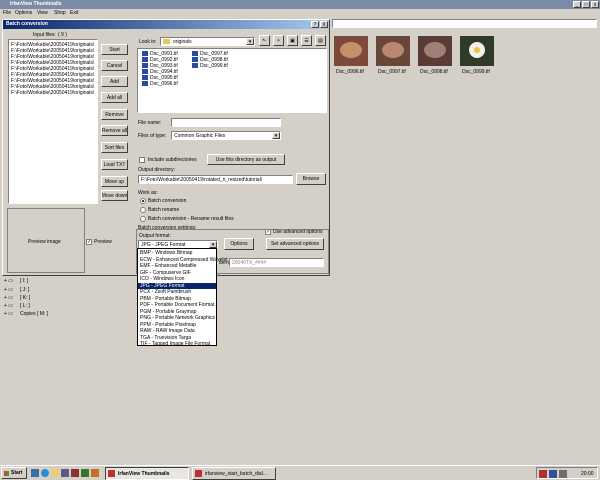  What do you see at coordinates (23, 13) in the screenshot?
I see `menu-options: Options` at bounding box center [23, 13].